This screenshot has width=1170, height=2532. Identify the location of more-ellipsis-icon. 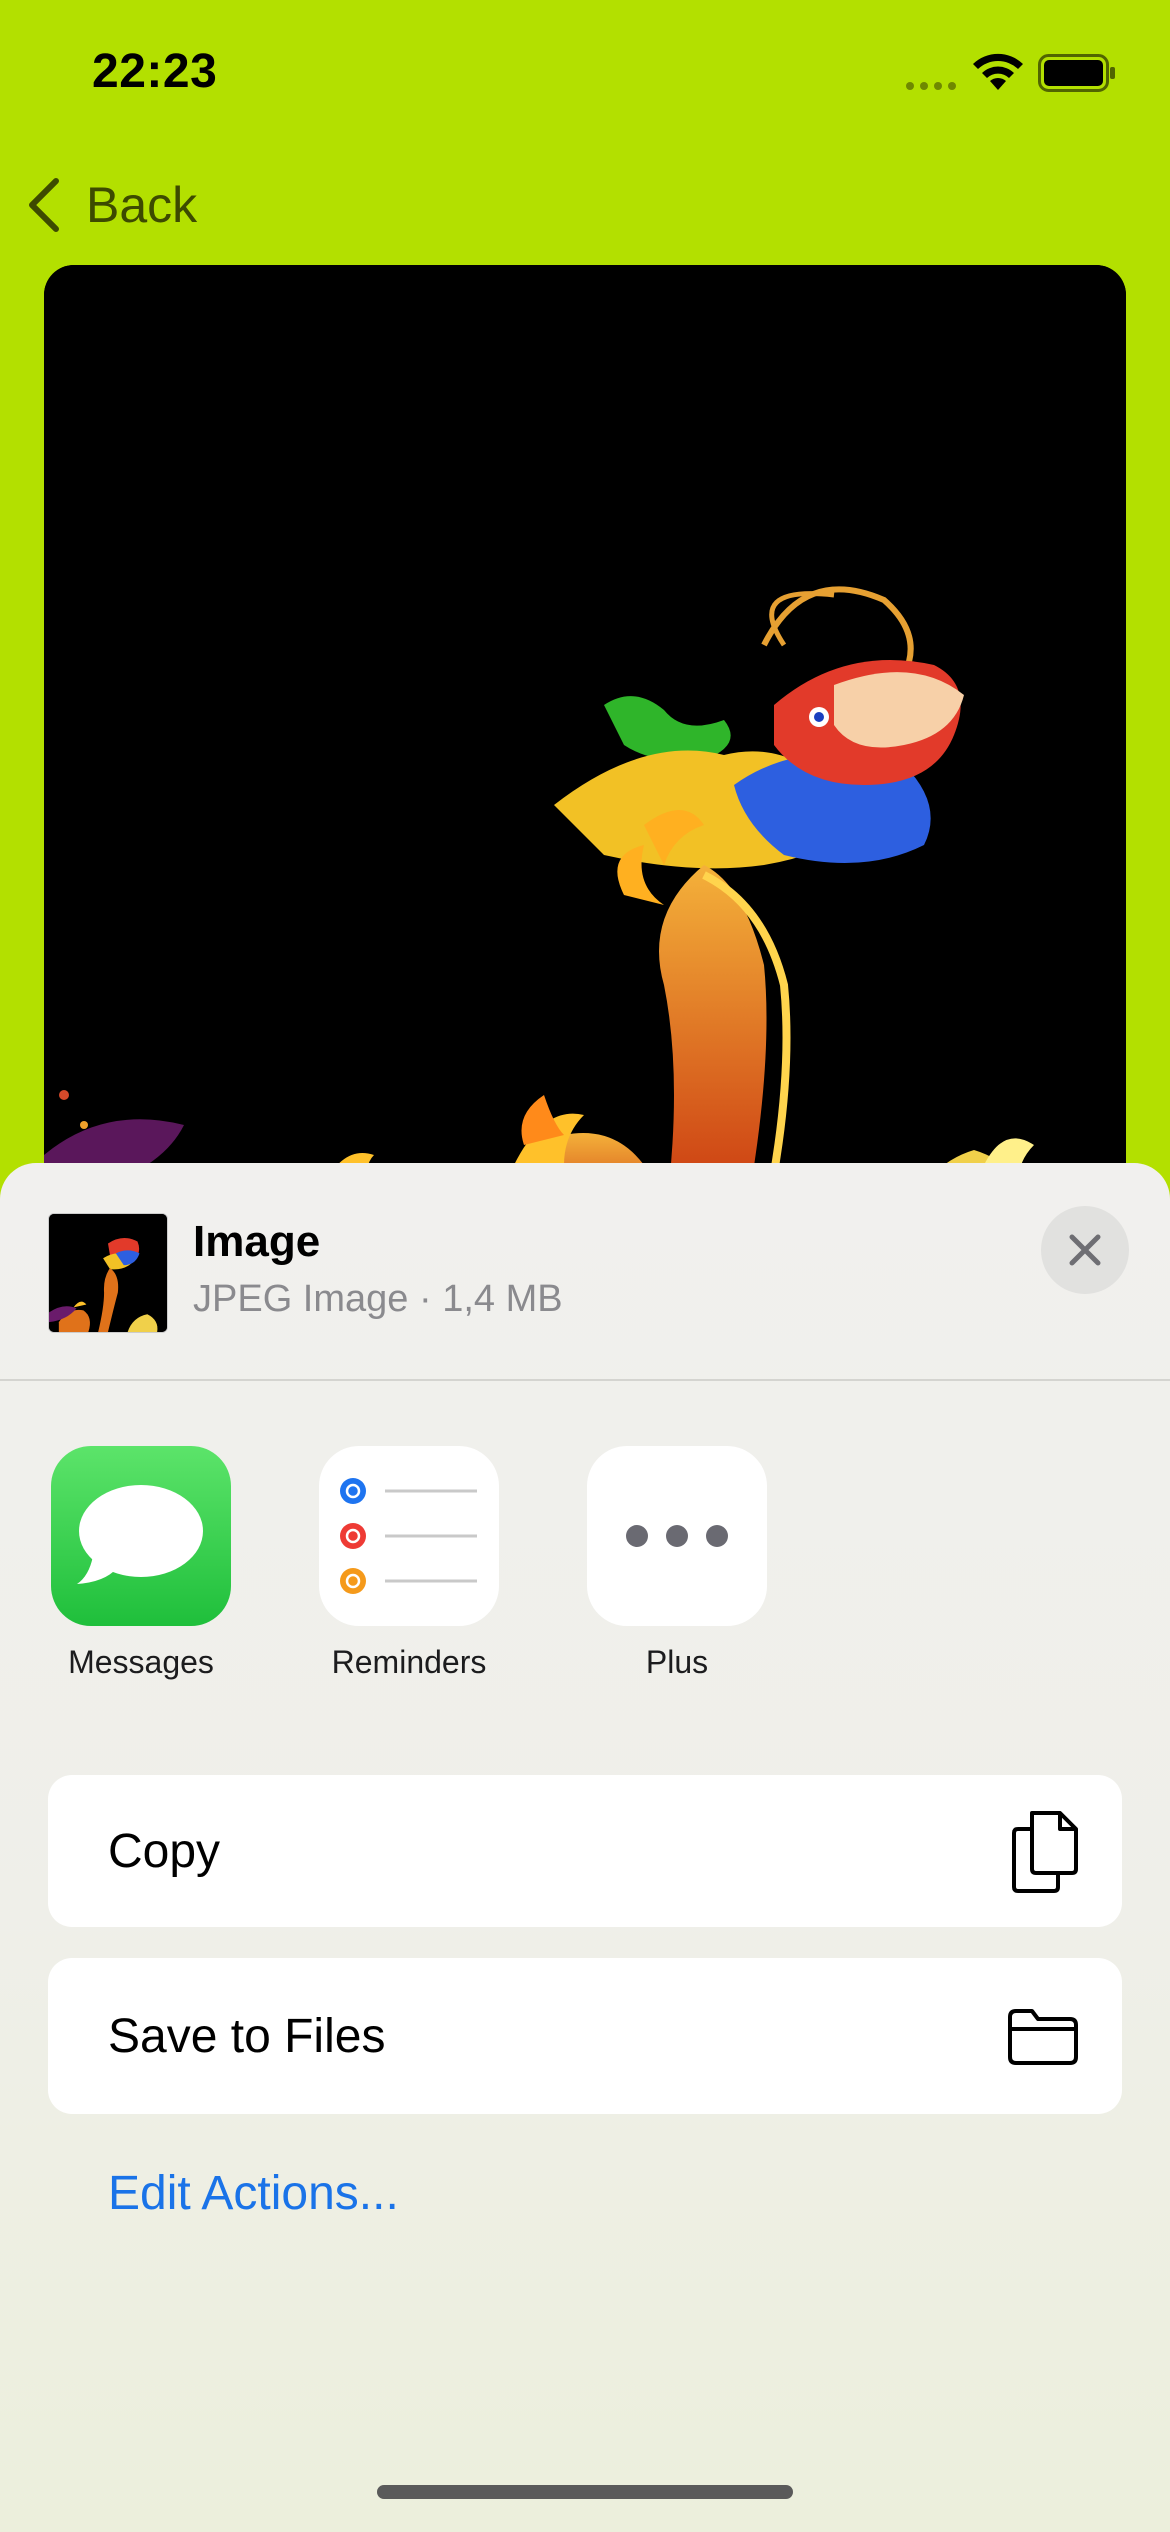
(677, 1536).